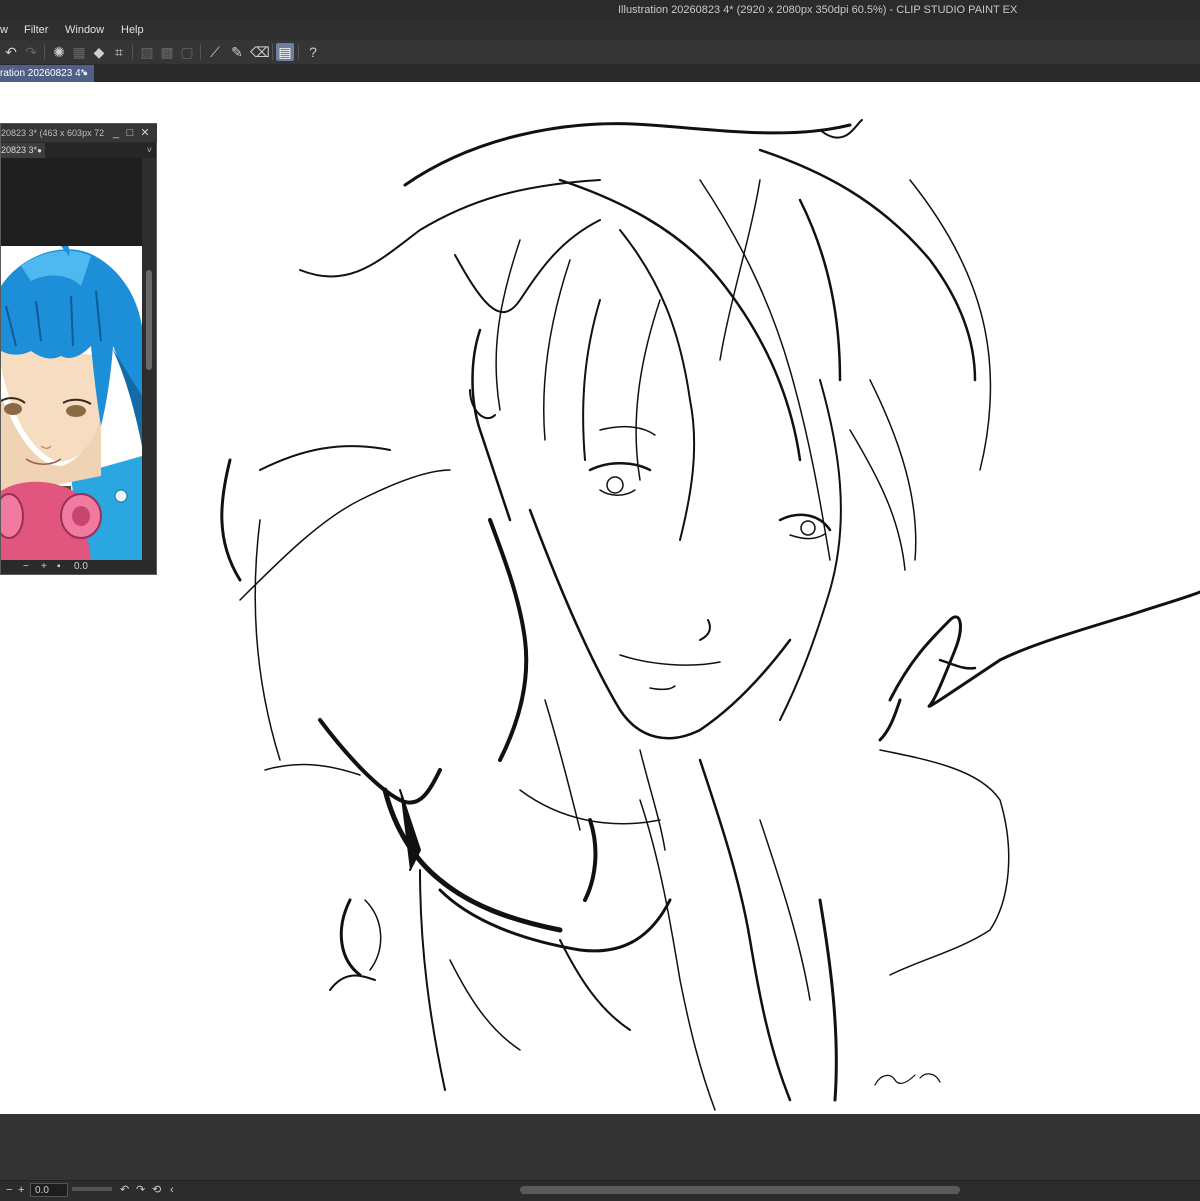 The image size is (1200, 1201). Describe the element at coordinates (149, 320) in the screenshot. I see `sub-view-scroll-thumb` at that location.